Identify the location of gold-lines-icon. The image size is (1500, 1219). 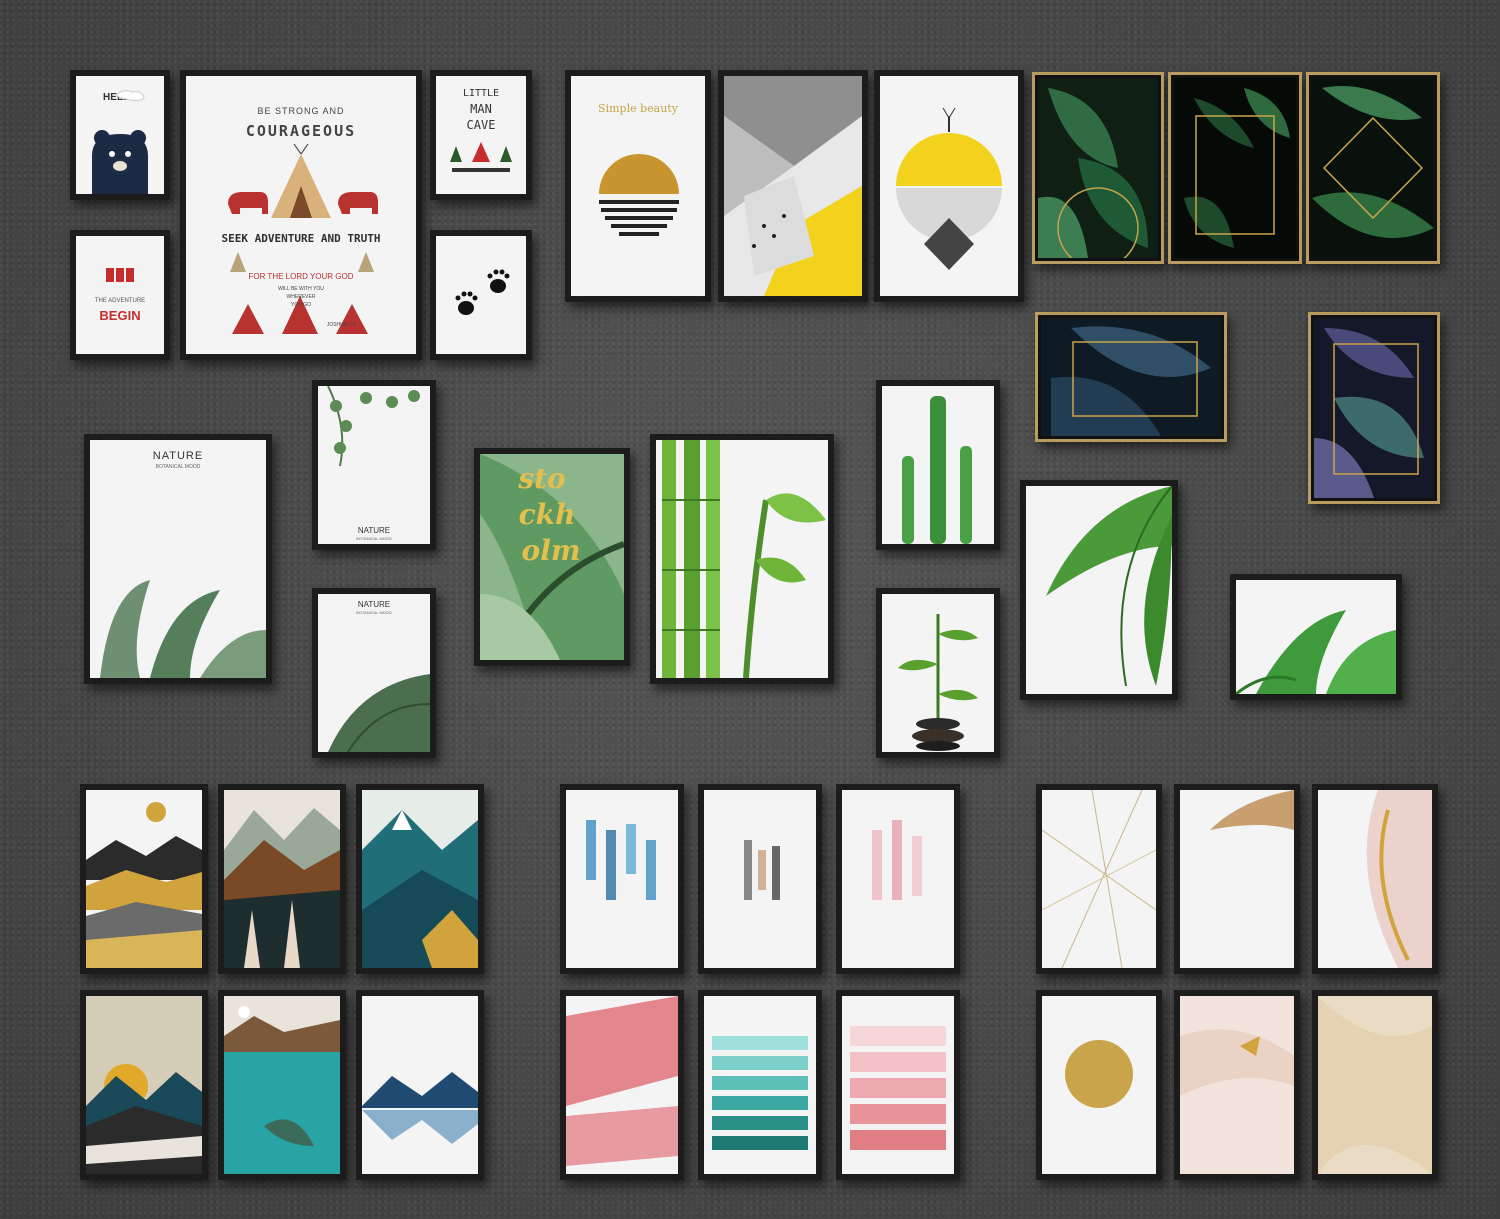
(1099, 879).